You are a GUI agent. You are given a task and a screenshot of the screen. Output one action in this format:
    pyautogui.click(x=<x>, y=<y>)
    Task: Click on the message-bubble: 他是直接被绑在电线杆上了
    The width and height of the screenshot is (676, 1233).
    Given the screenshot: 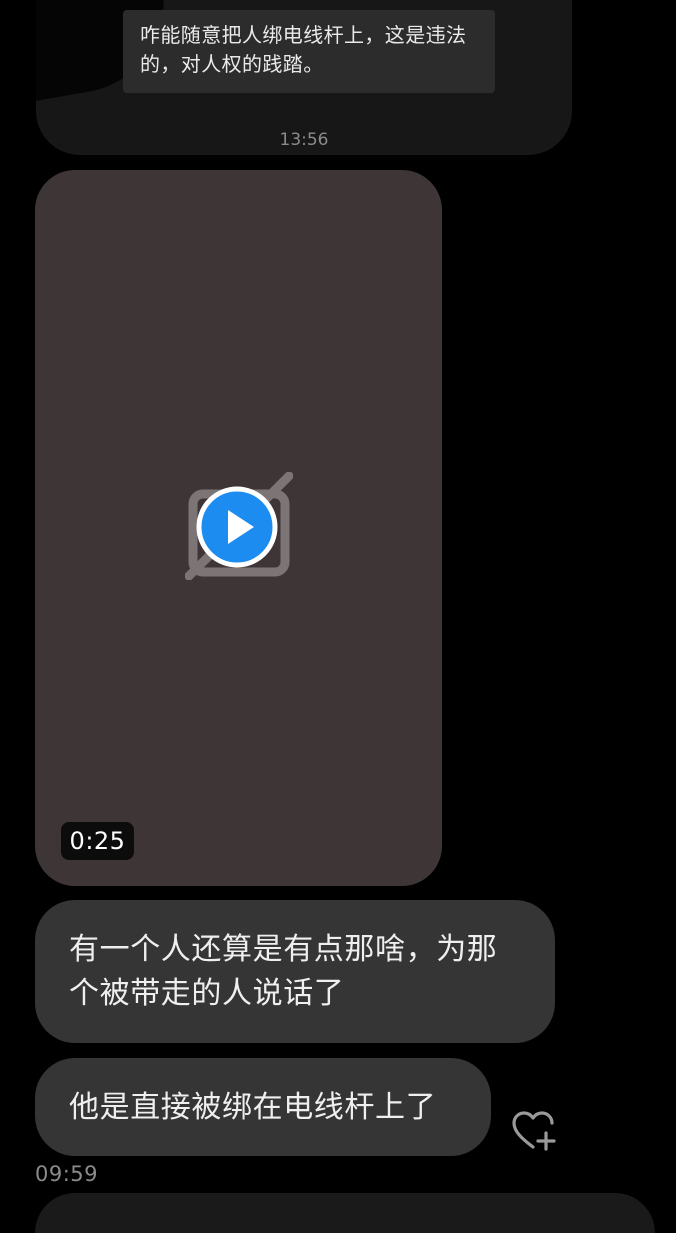 What is the action you would take?
    pyautogui.click(x=263, y=1107)
    